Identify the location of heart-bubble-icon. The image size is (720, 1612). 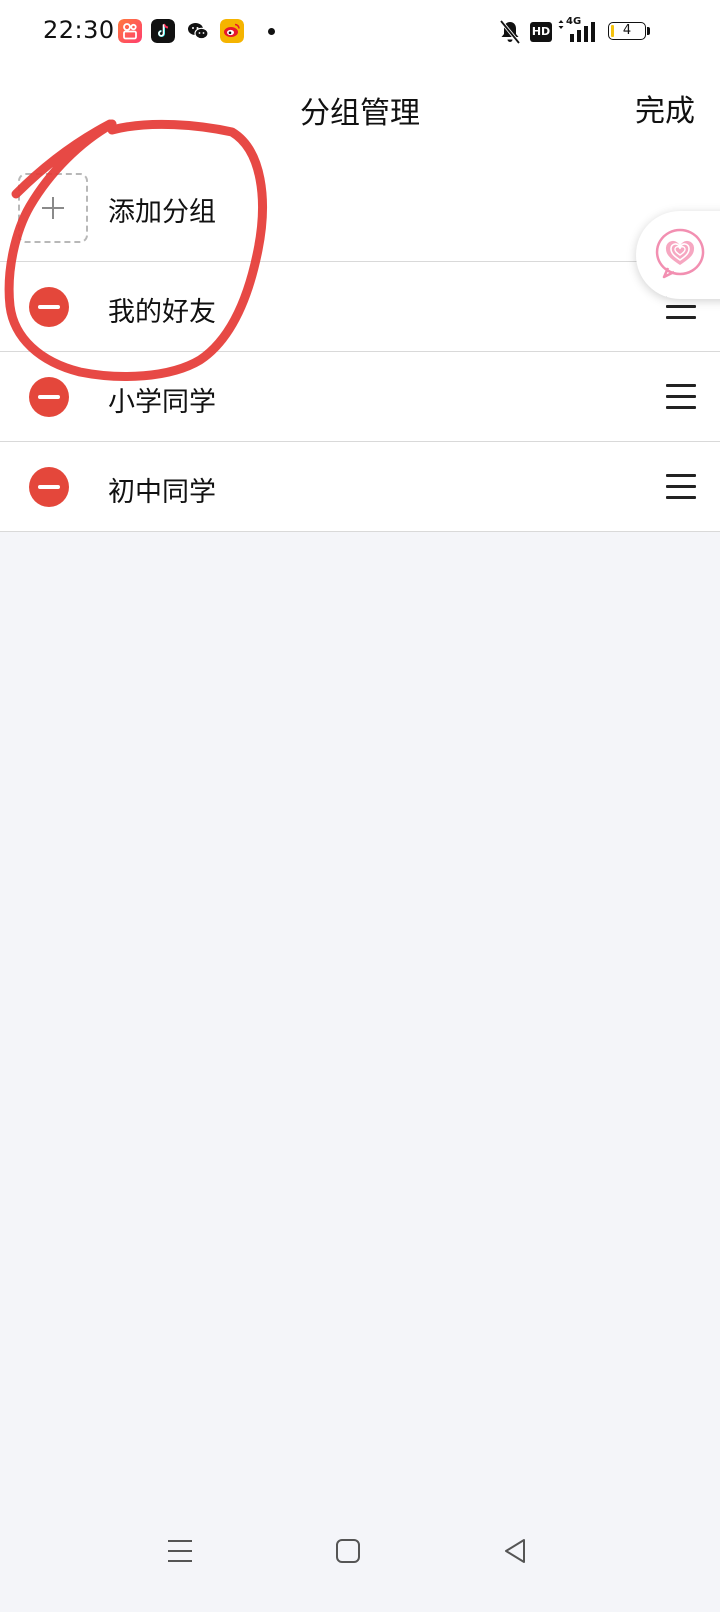
(680, 253).